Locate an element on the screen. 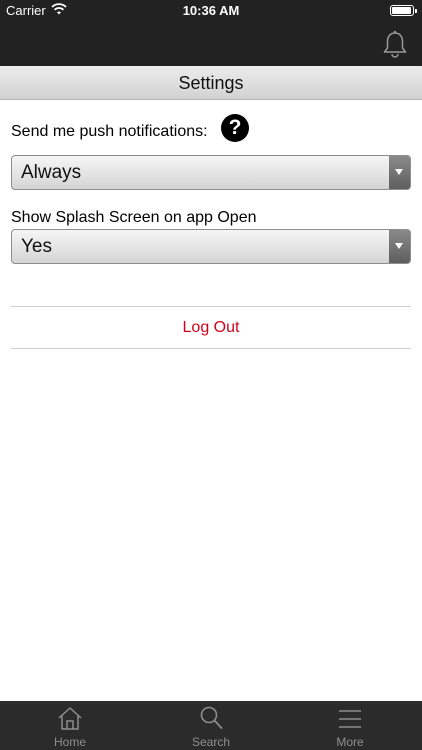  search-icon is located at coordinates (211, 718).